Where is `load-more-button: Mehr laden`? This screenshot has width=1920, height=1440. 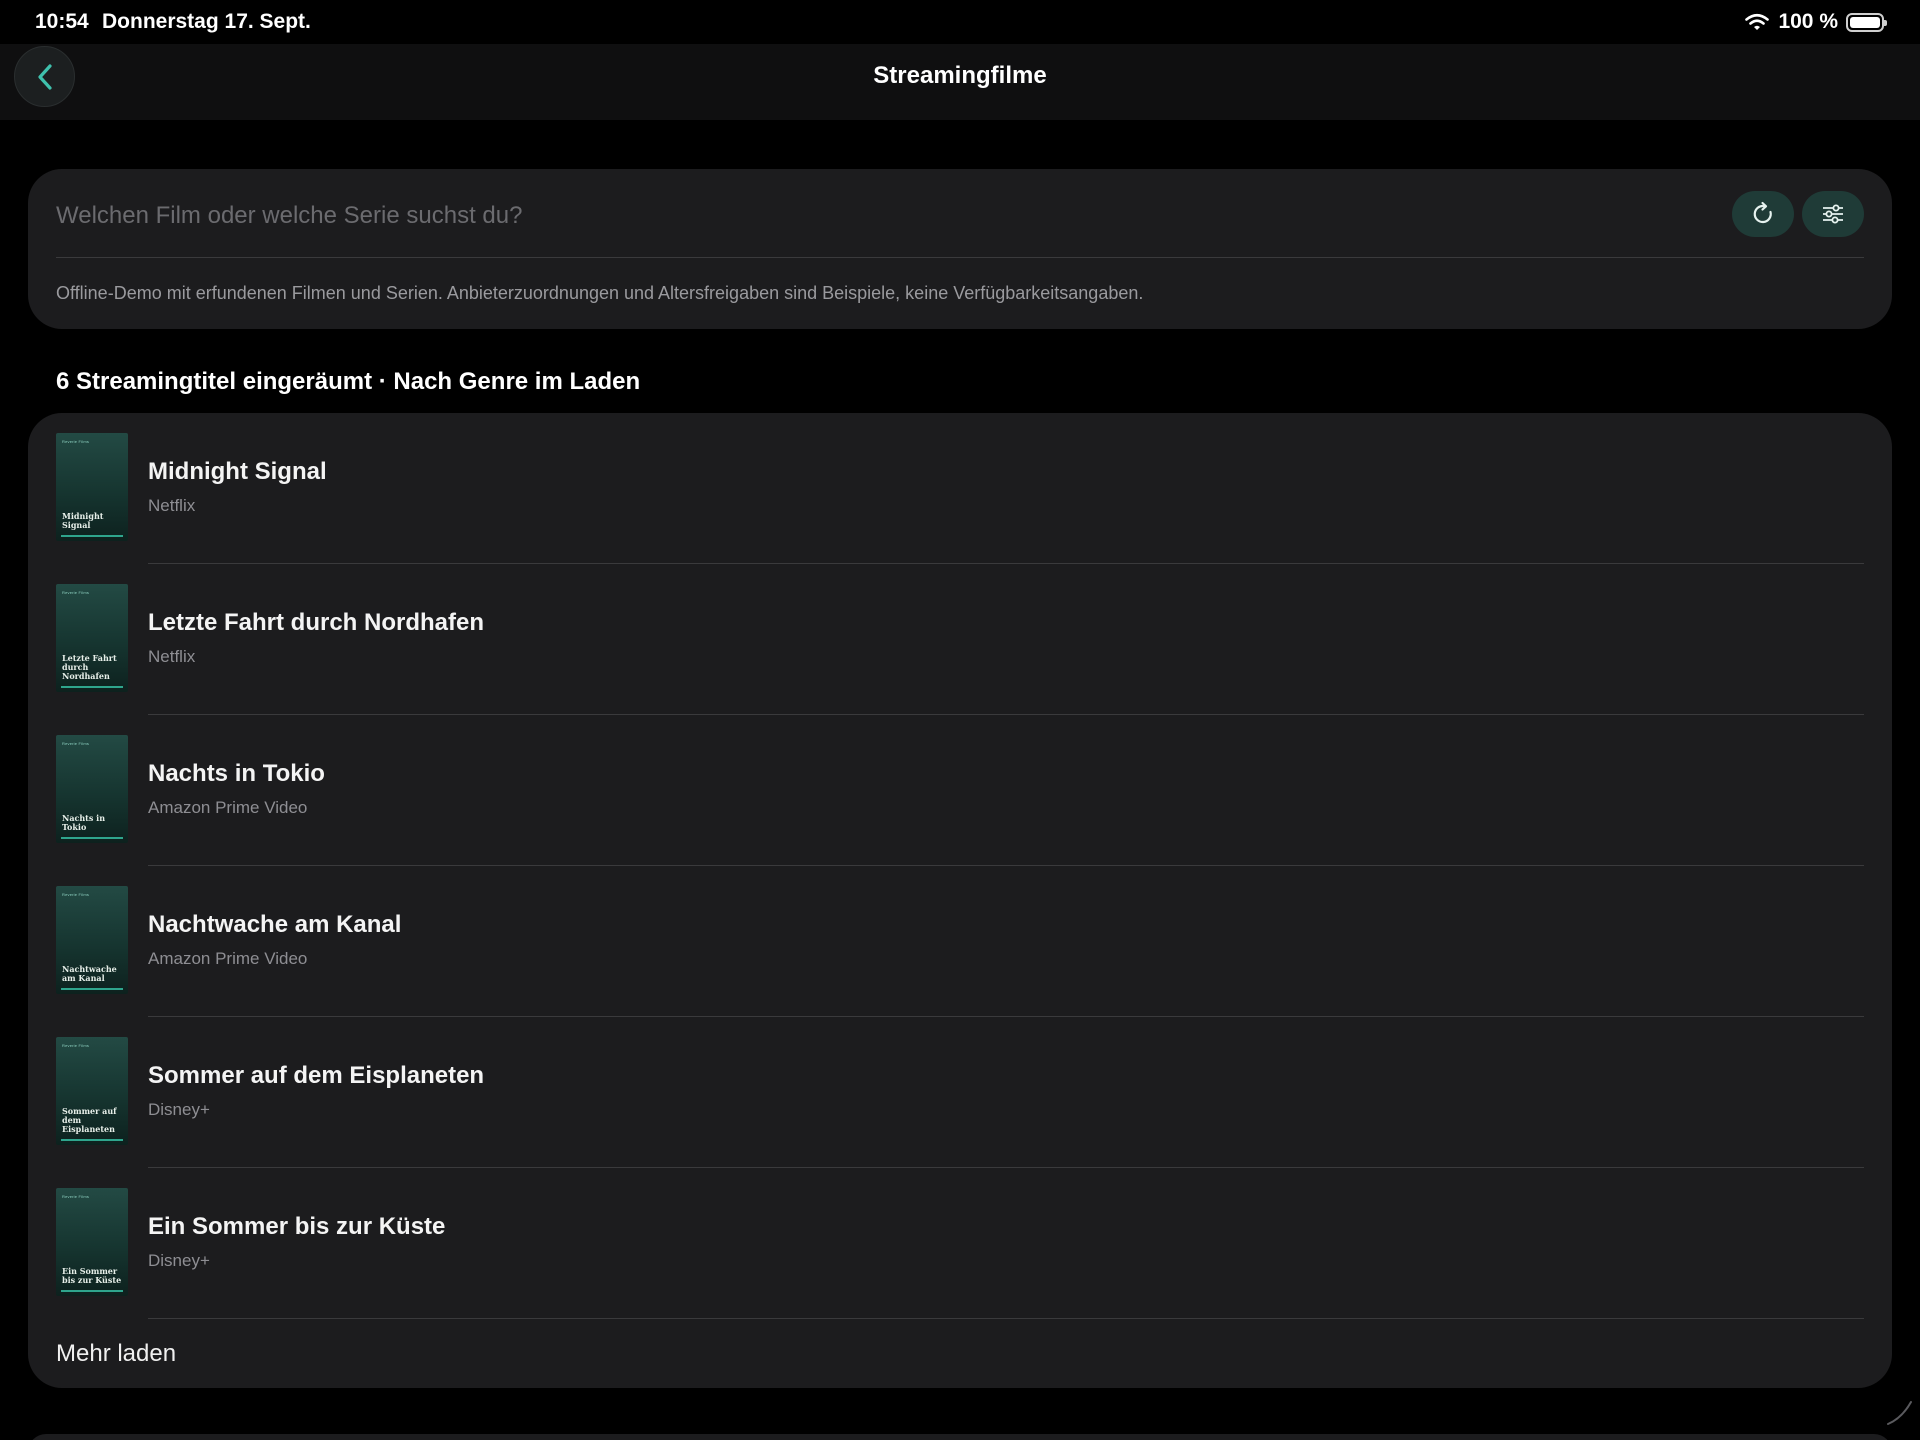 load-more-button: Mehr laden is located at coordinates (116, 1354).